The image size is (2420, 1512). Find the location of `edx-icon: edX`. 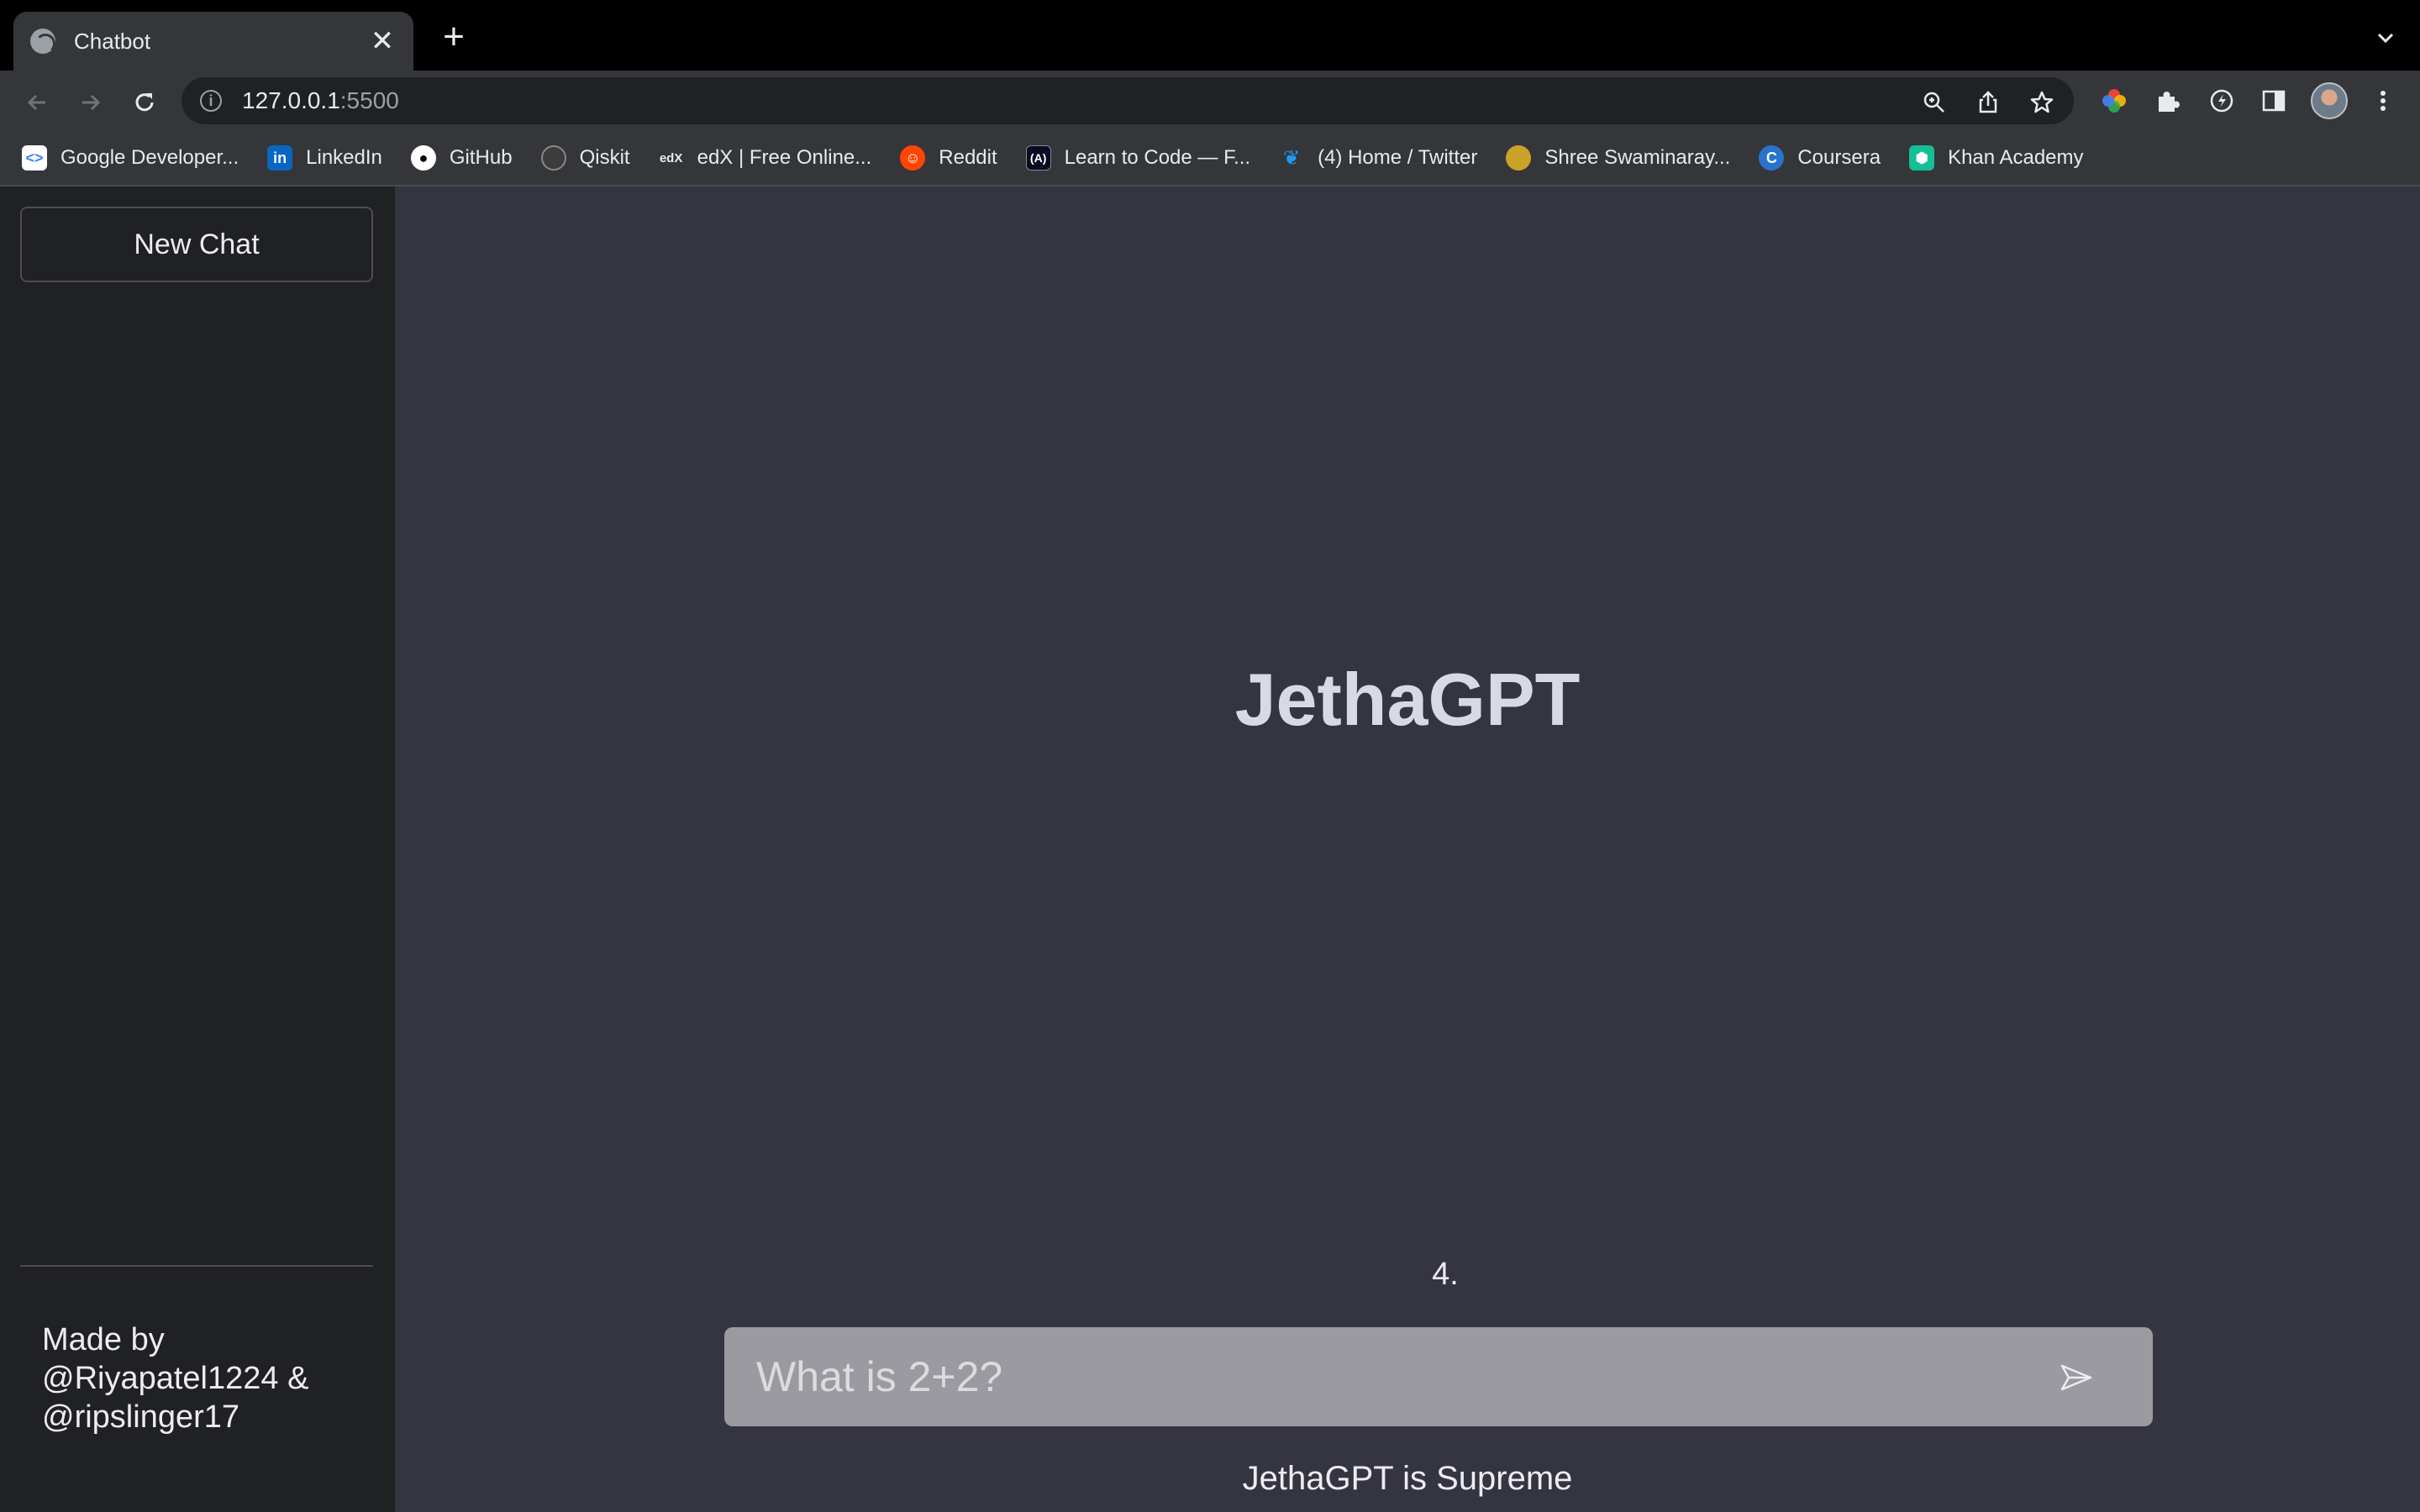

edx-icon: edX is located at coordinates (671, 158).